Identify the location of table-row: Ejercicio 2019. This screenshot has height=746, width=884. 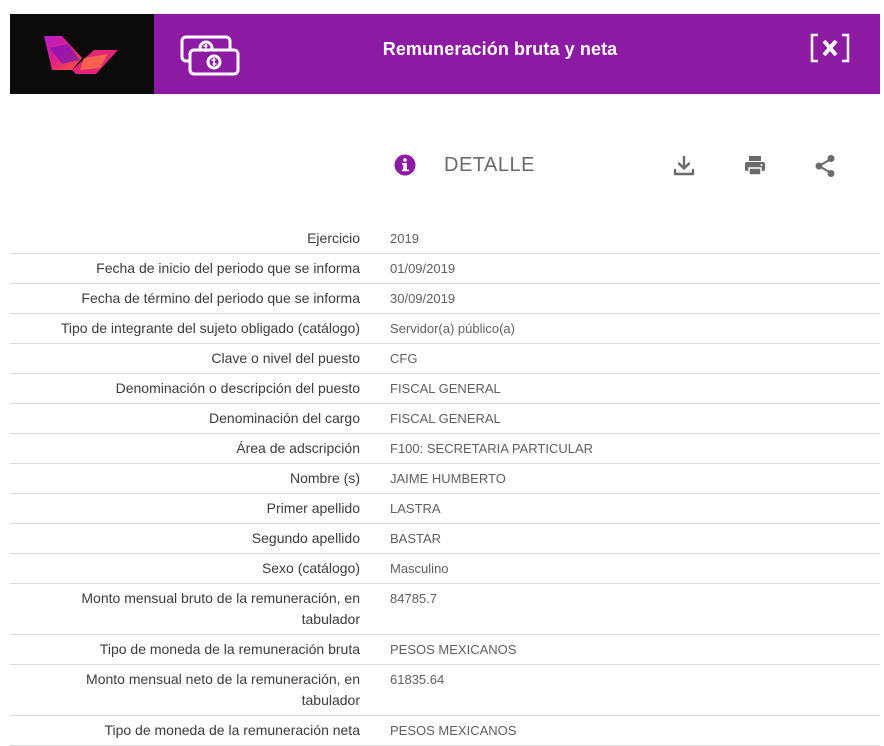
(445, 239).